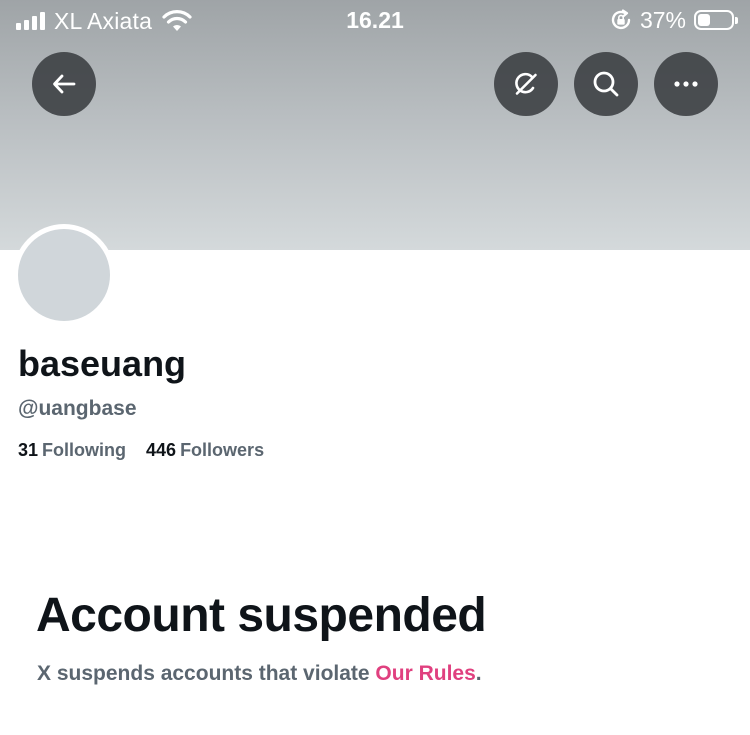 This screenshot has height=735, width=750. Describe the element at coordinates (375, 21) in the screenshot. I see `status-bar: XL Axiata 16.21 37%` at that location.